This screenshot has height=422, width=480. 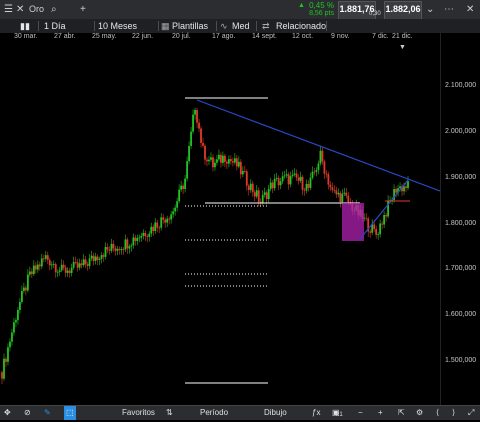 I want to click on close-icon: ✕, so click(x=470, y=9).